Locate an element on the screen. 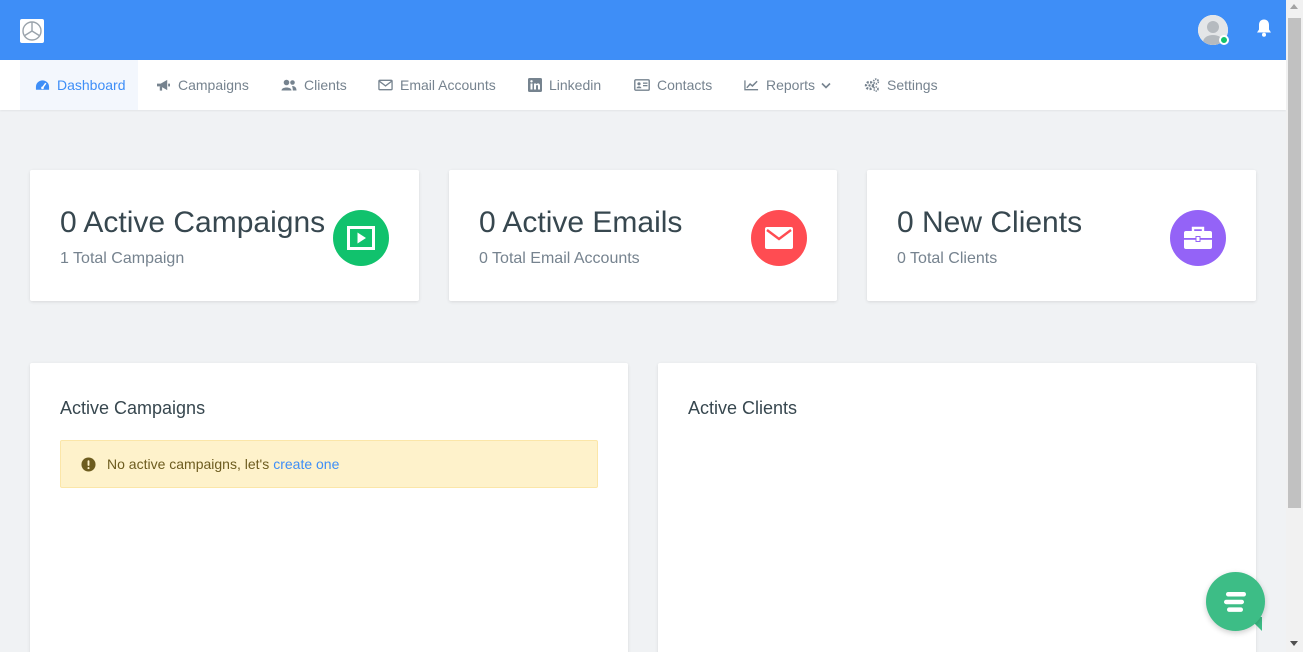 The width and height of the screenshot is (1303, 652). chat-widget-button is located at coordinates (1235, 601).